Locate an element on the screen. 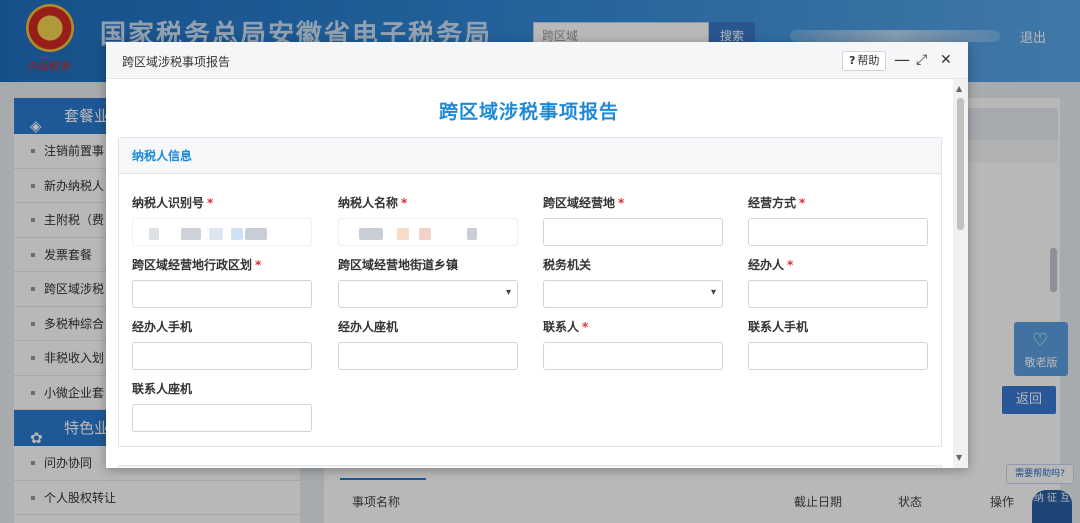  help-button: ? 帮助 is located at coordinates (864, 61).